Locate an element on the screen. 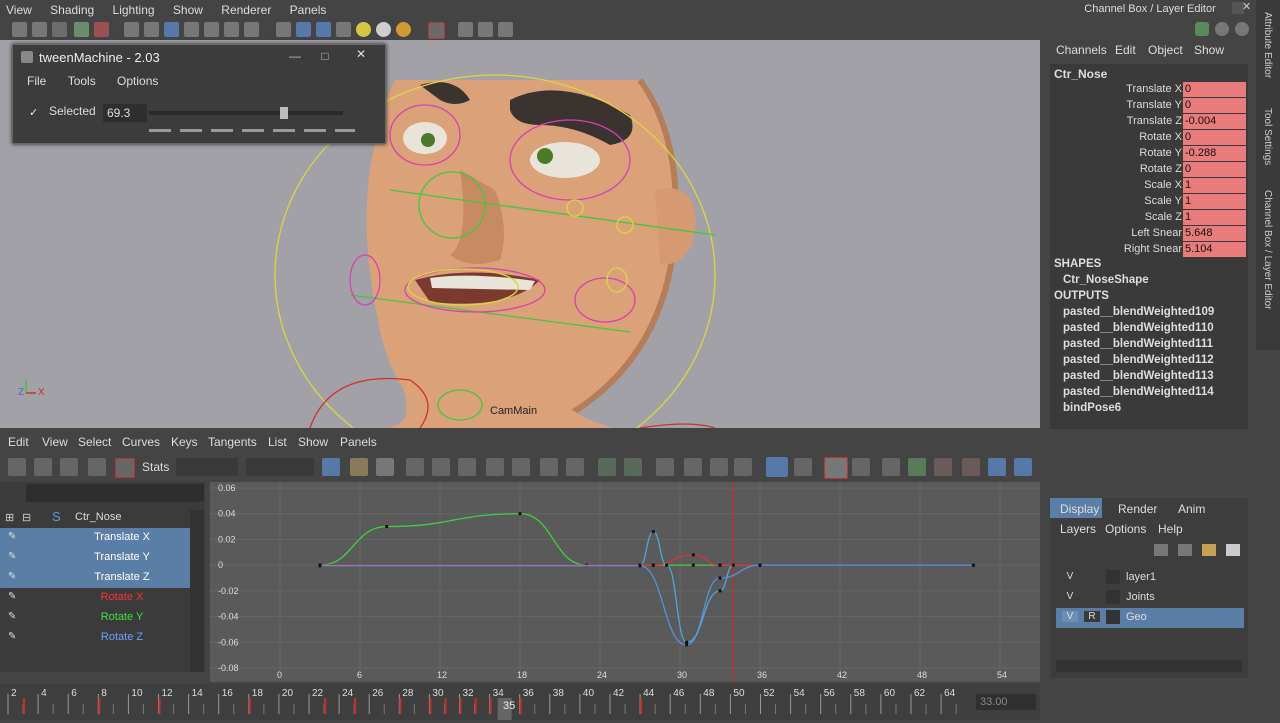  safe-action-icon is located at coordinates (231, 29).